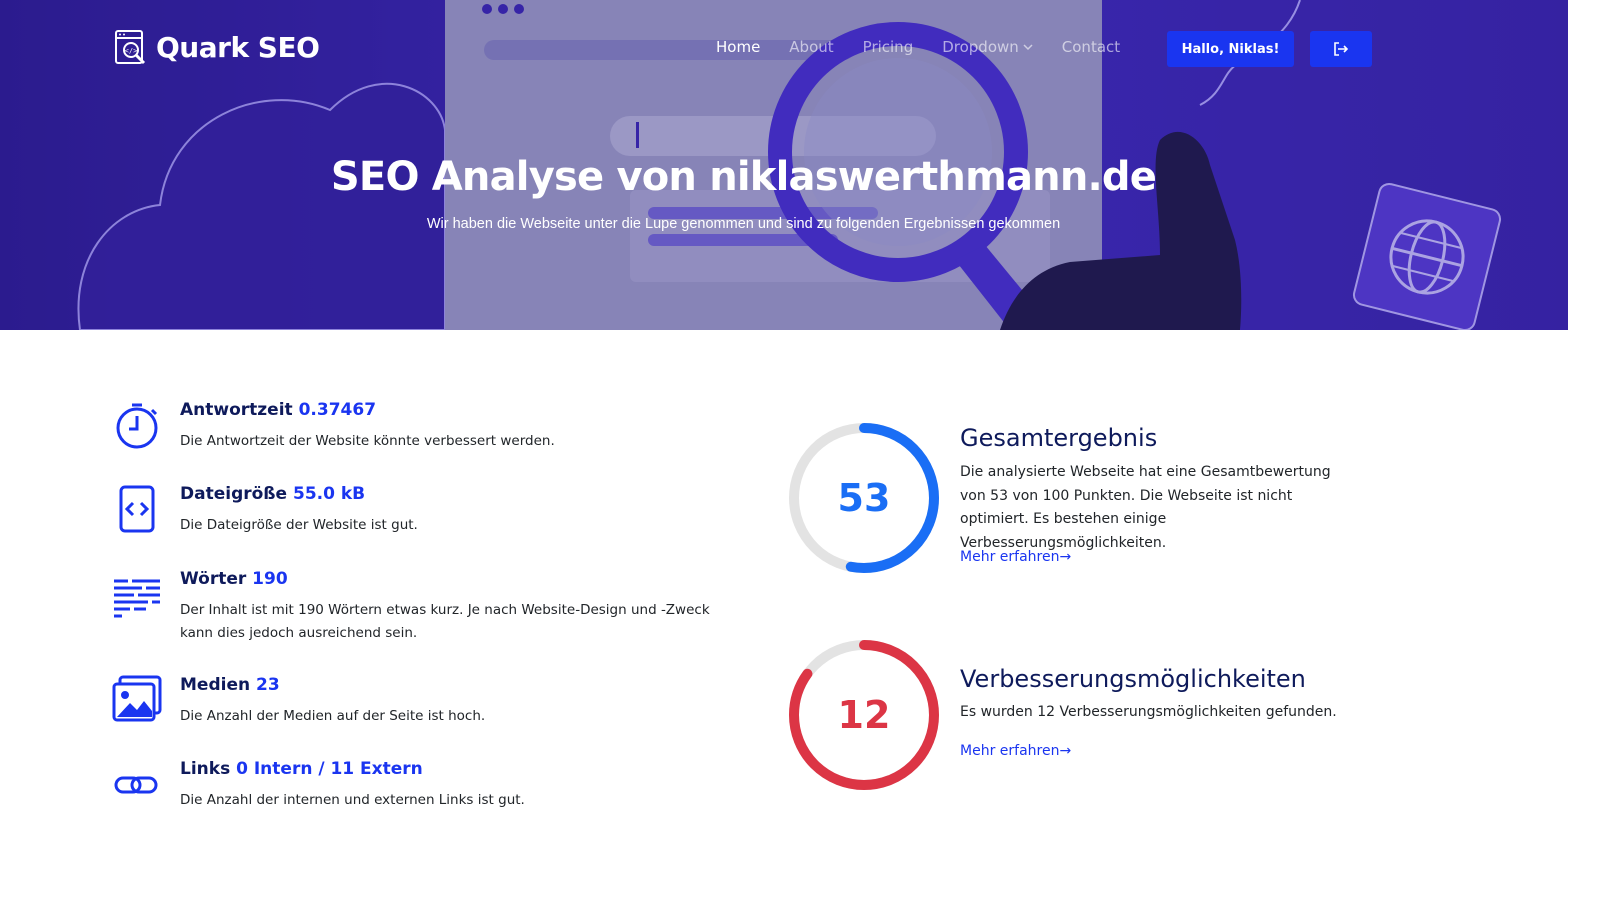 The width and height of the screenshot is (1616, 899). Describe the element at coordinates (213, 579) in the screenshot. I see `metric-label: Wörter` at that location.